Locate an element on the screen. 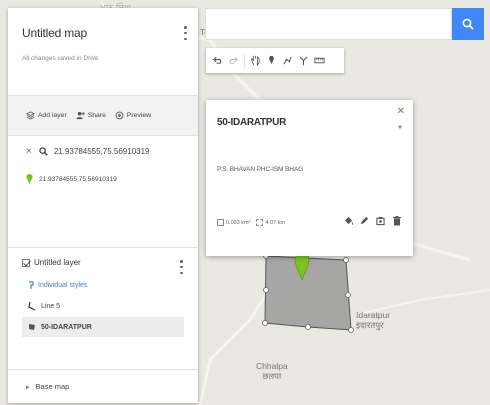  basemap-label: Base map is located at coordinates (52, 386).